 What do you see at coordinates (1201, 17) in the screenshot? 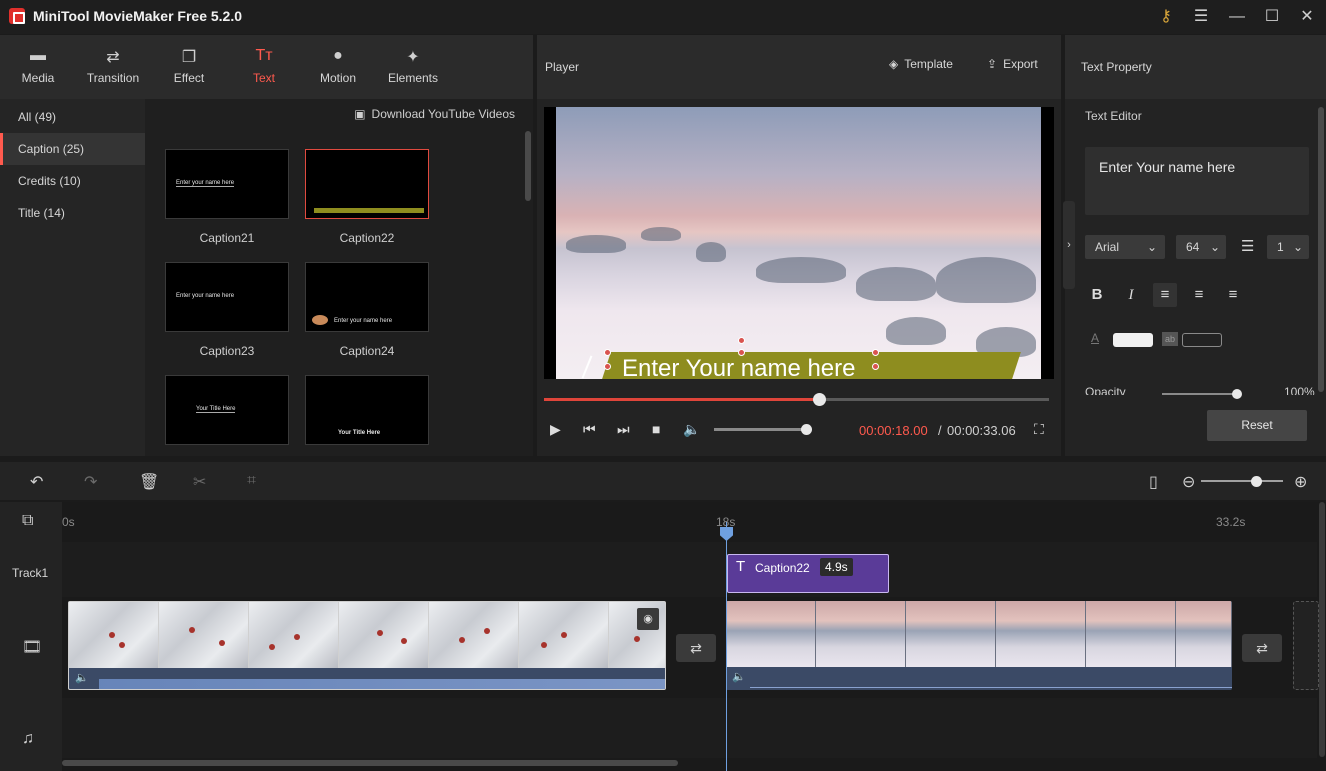
I see `menu-icon: ☰` at bounding box center [1201, 17].